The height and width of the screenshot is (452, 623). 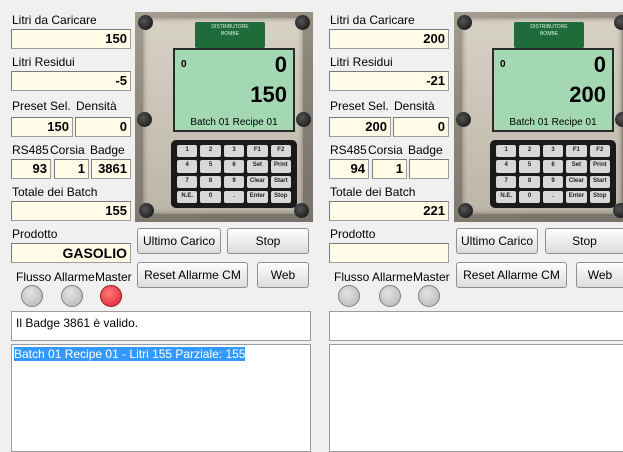 I want to click on litri-residui-field: -5, so click(x=71, y=81).